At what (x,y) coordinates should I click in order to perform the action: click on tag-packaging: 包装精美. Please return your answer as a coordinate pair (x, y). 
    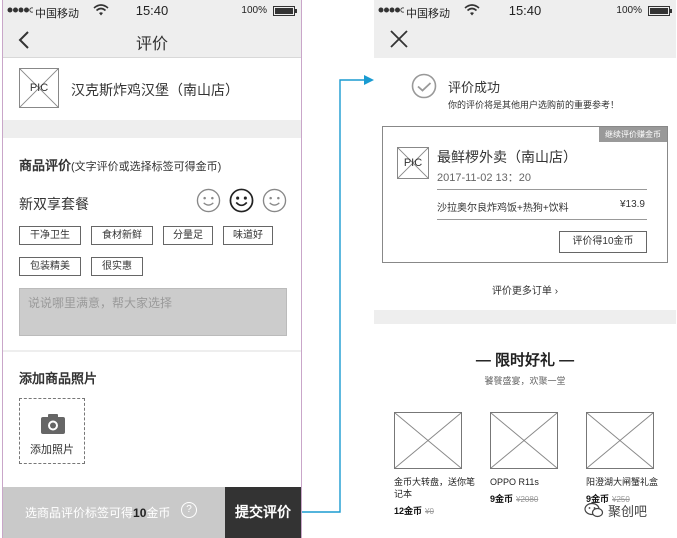
    Looking at the image, I should click on (50, 266).